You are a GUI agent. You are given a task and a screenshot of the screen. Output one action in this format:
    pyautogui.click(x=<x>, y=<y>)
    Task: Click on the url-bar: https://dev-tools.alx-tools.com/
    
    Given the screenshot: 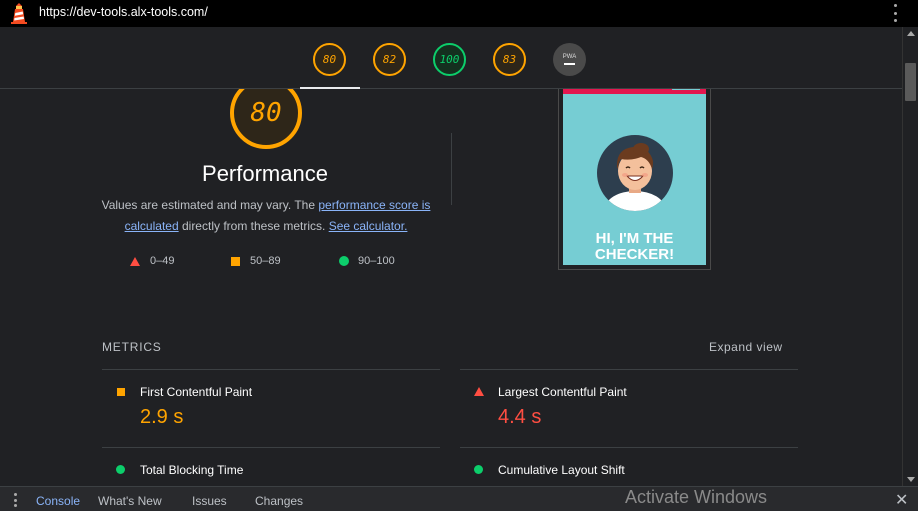 What is the action you would take?
    pyautogui.click(x=459, y=13)
    